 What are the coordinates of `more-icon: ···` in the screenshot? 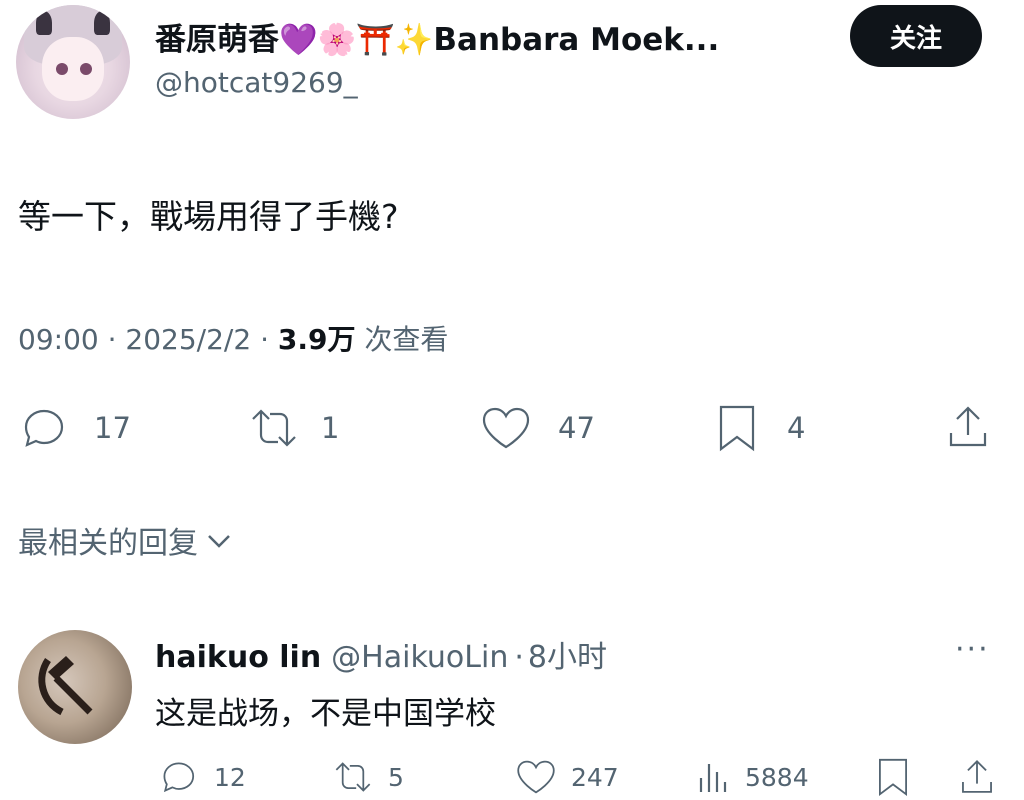 It's located at (972, 649).